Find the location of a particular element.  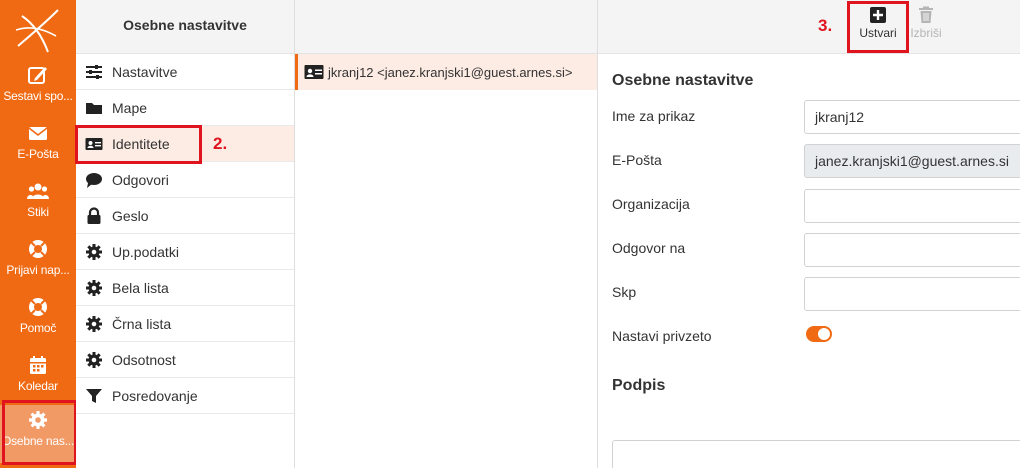

calendar-icon is located at coordinates (38, 365).